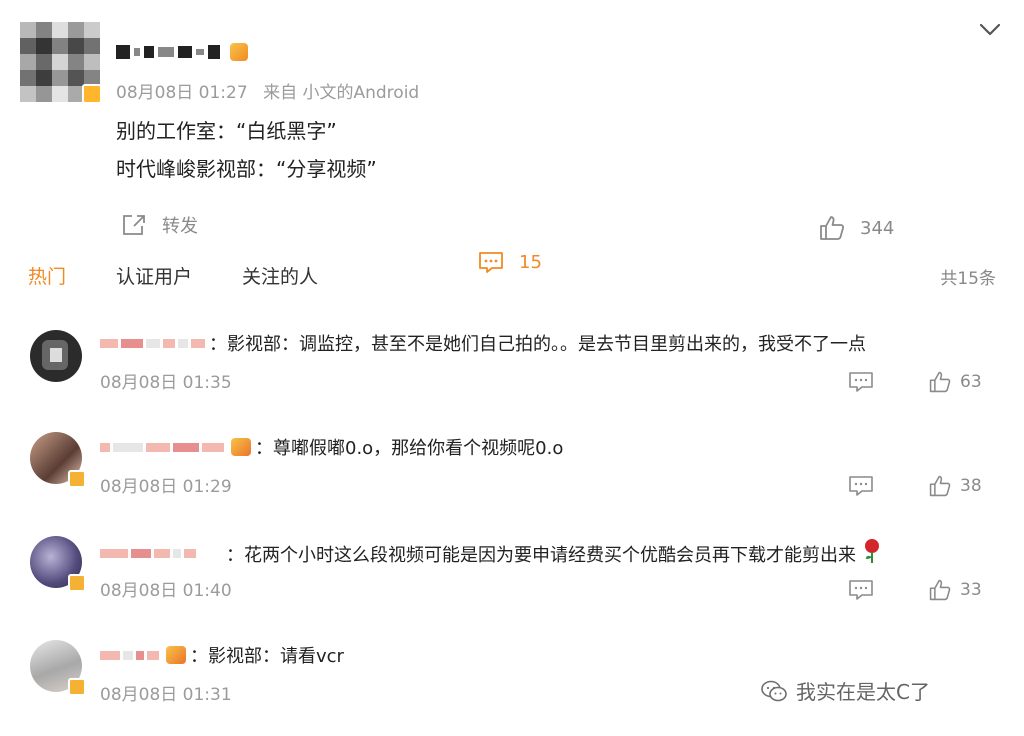 The image size is (1024, 736). What do you see at coordinates (971, 486) in the screenshot?
I see `comment-like-count: 38` at bounding box center [971, 486].